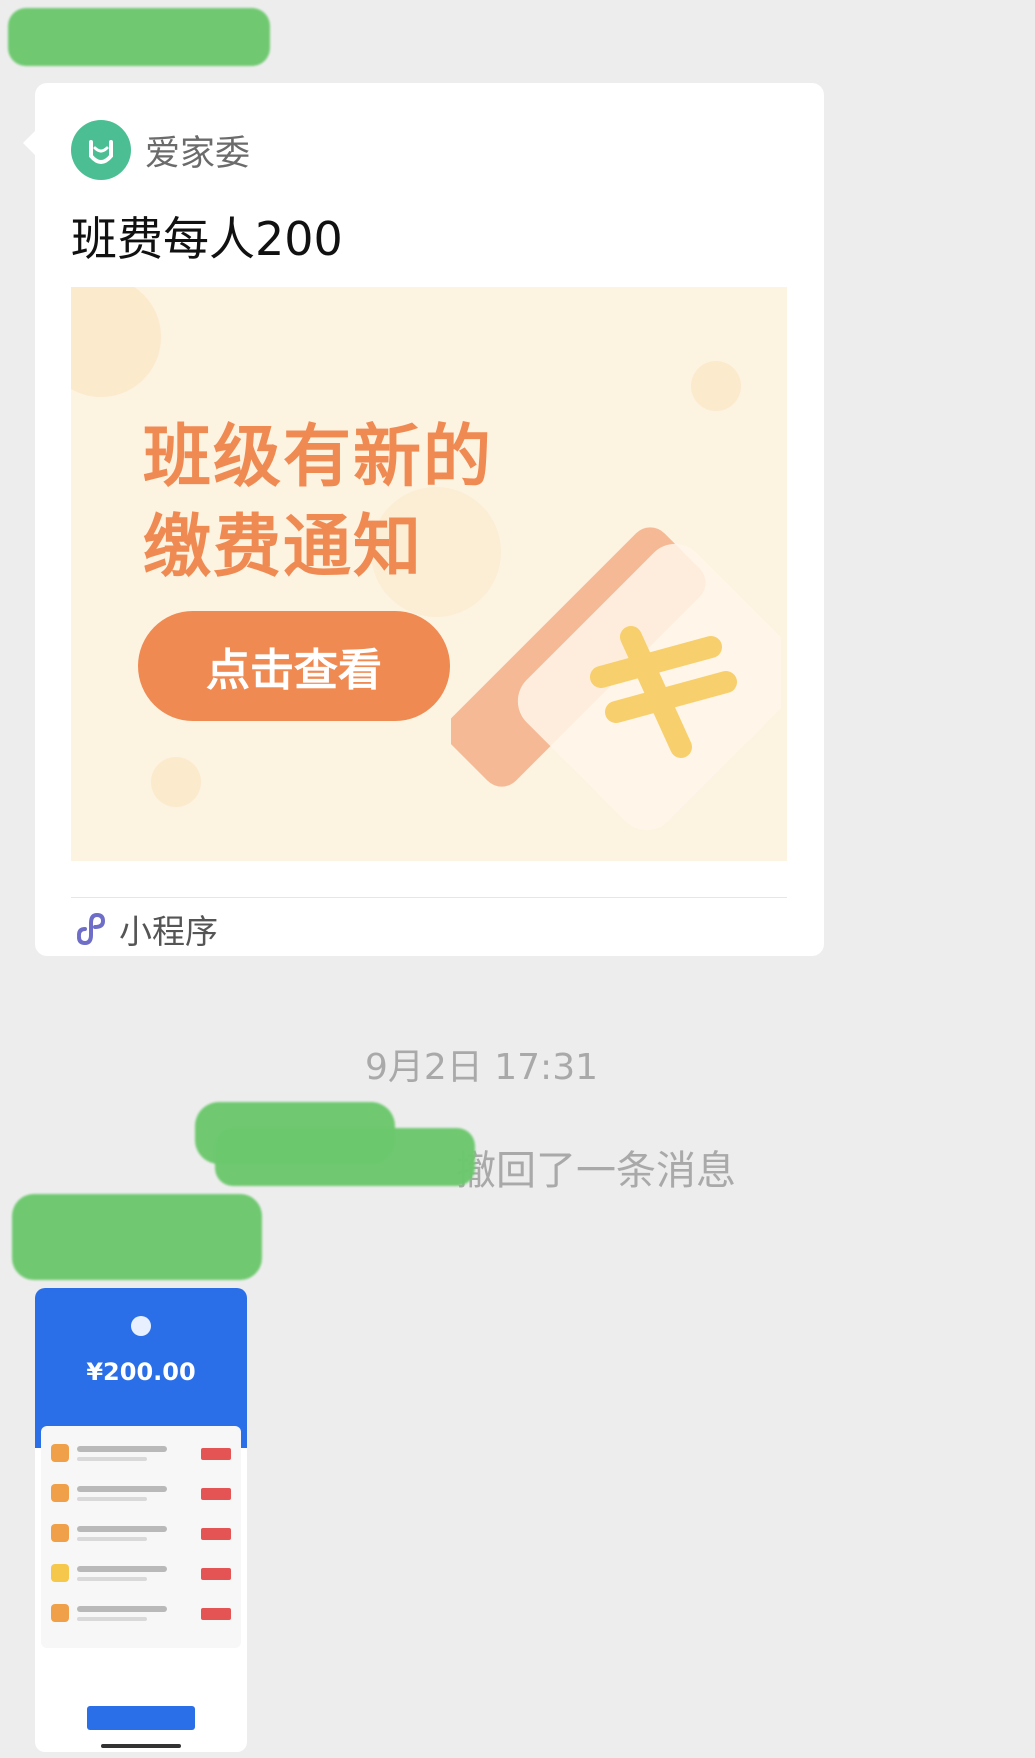 Image resolution: width=1035 pixels, height=1758 pixels. I want to click on card-title: 班费每人200, so click(207, 239).